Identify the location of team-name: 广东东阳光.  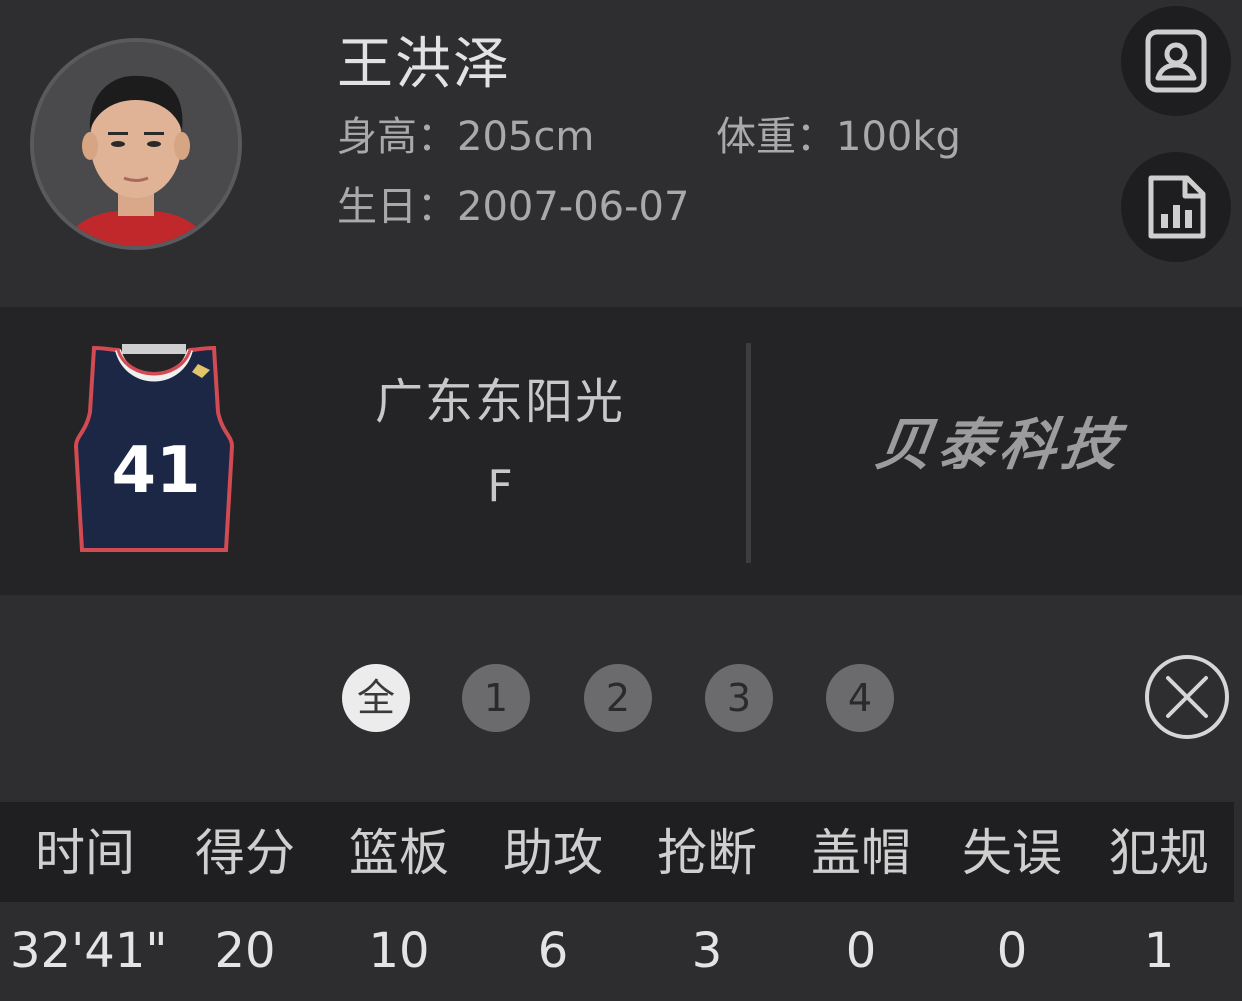
(499, 402).